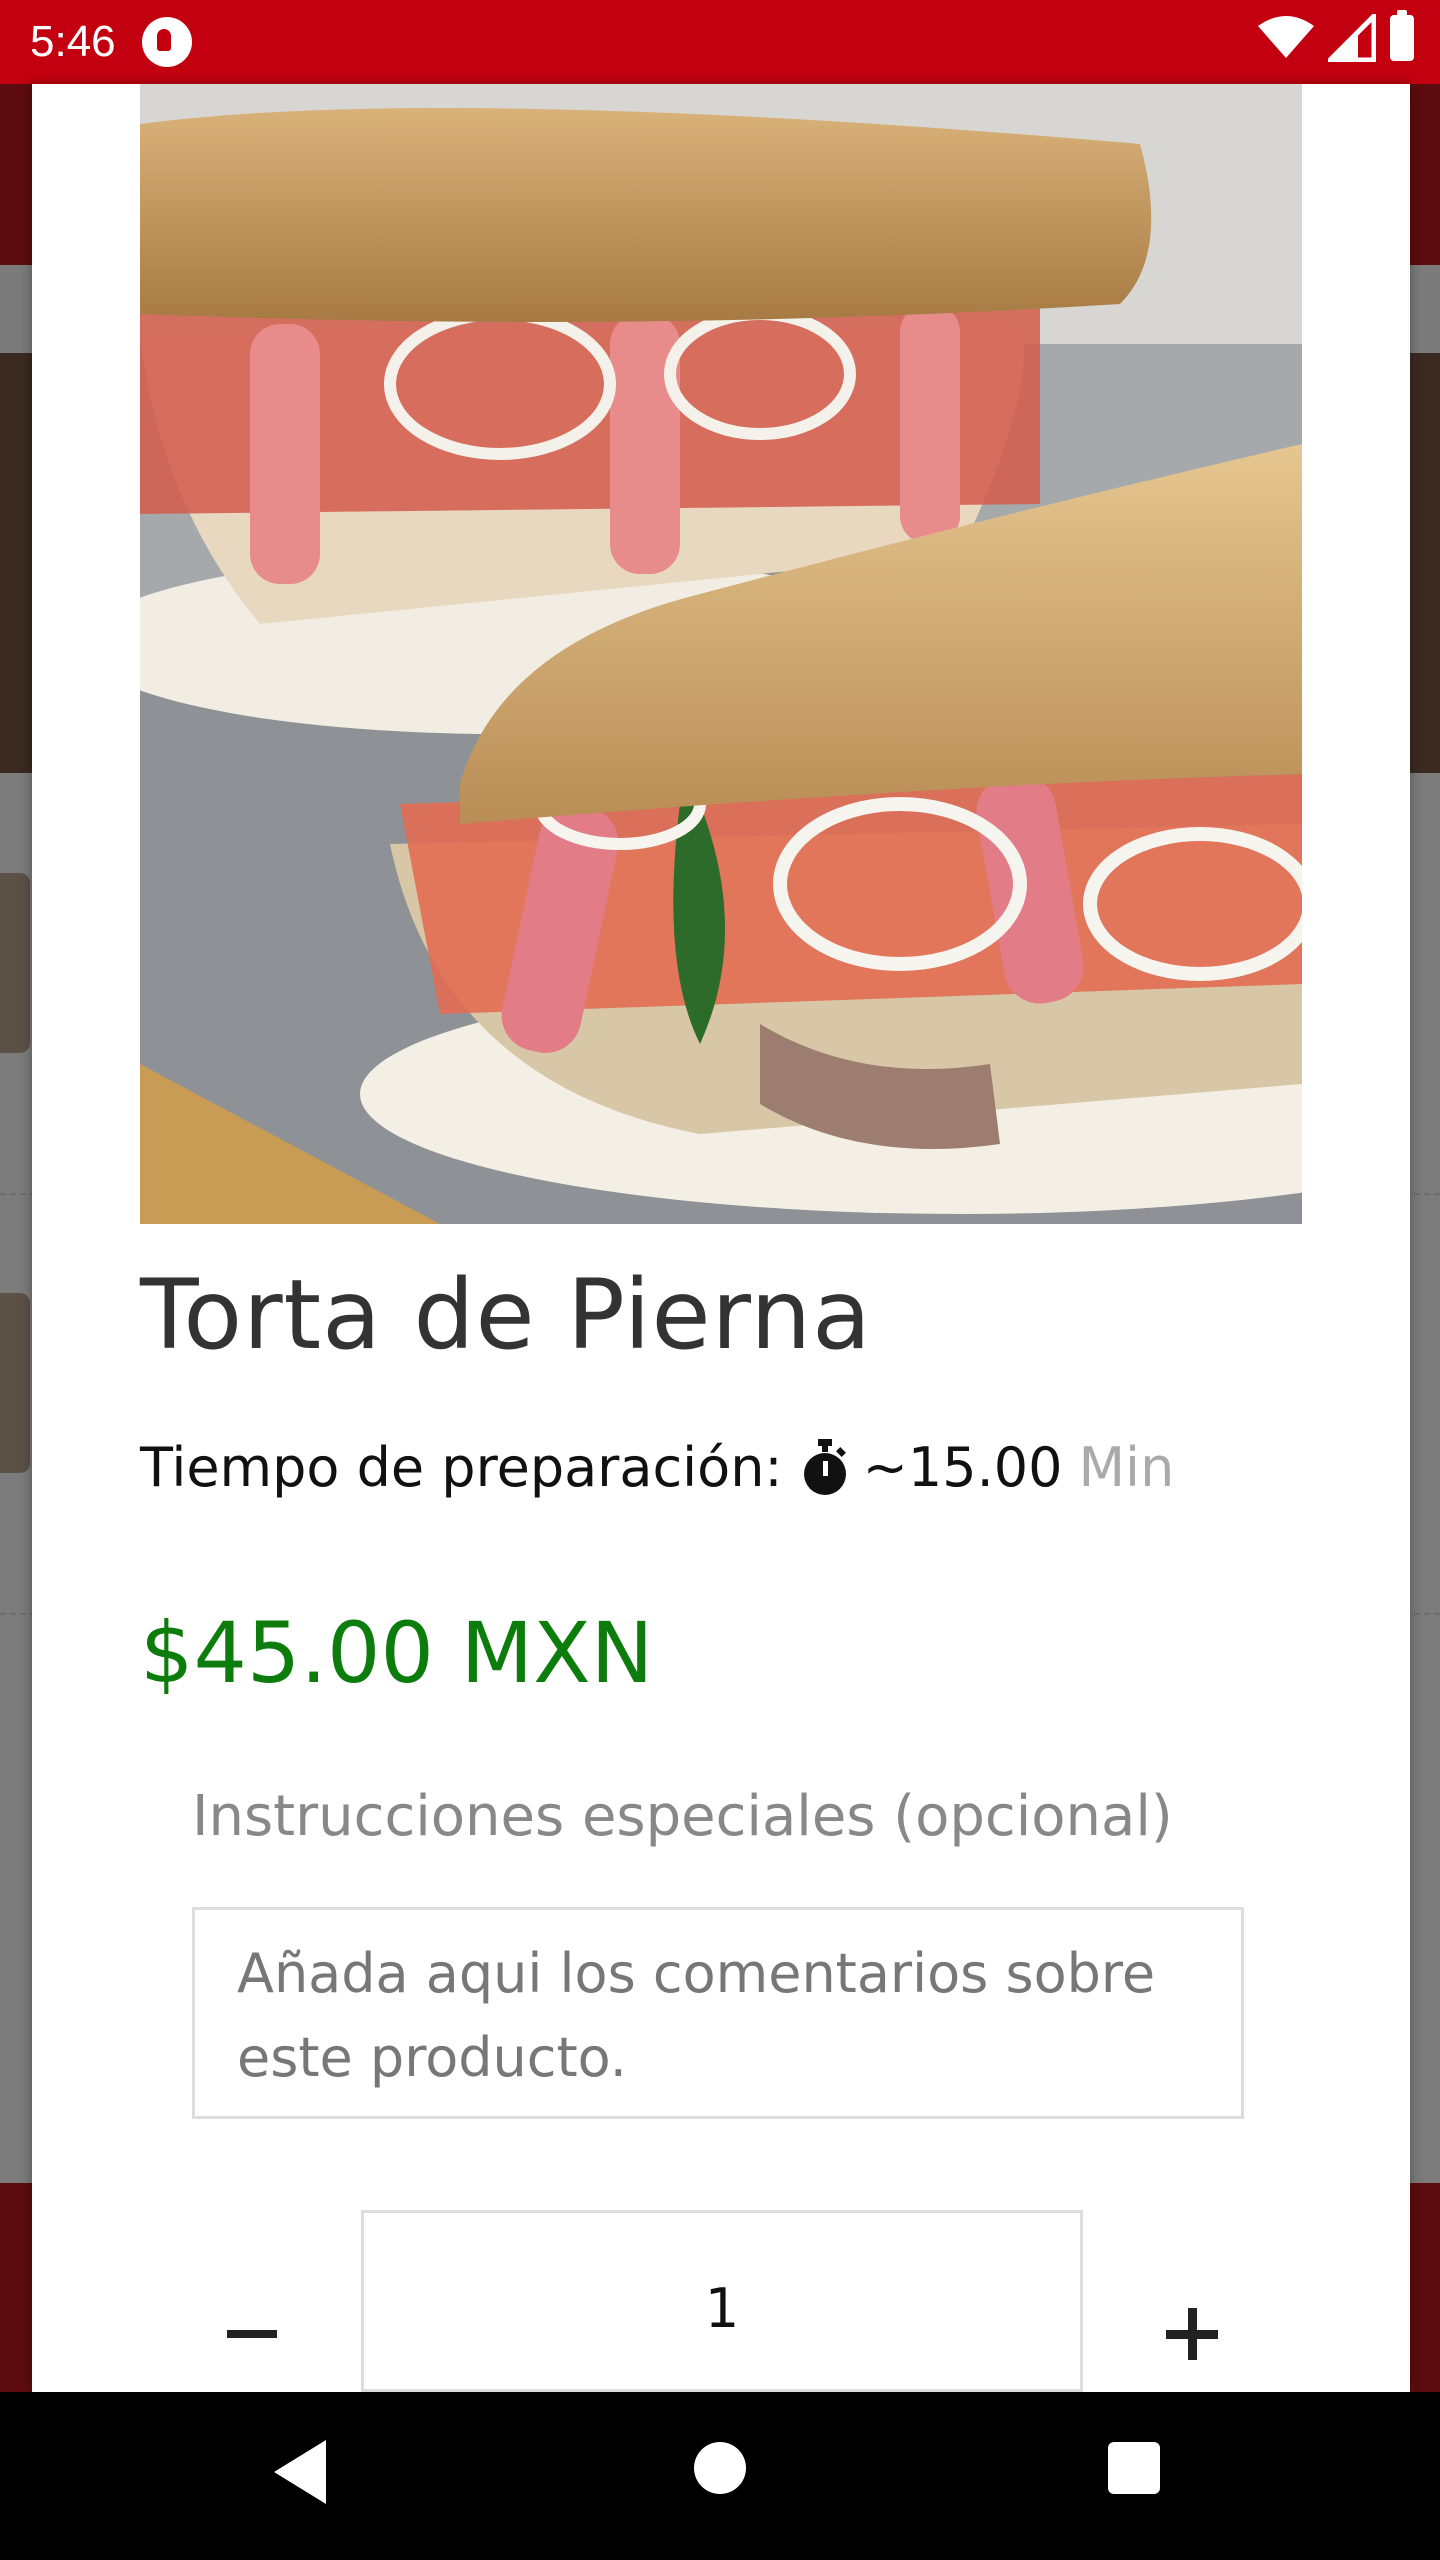 The image size is (1440, 2560). Describe the element at coordinates (722, 2301) in the screenshot. I see `quantity-input` at that location.